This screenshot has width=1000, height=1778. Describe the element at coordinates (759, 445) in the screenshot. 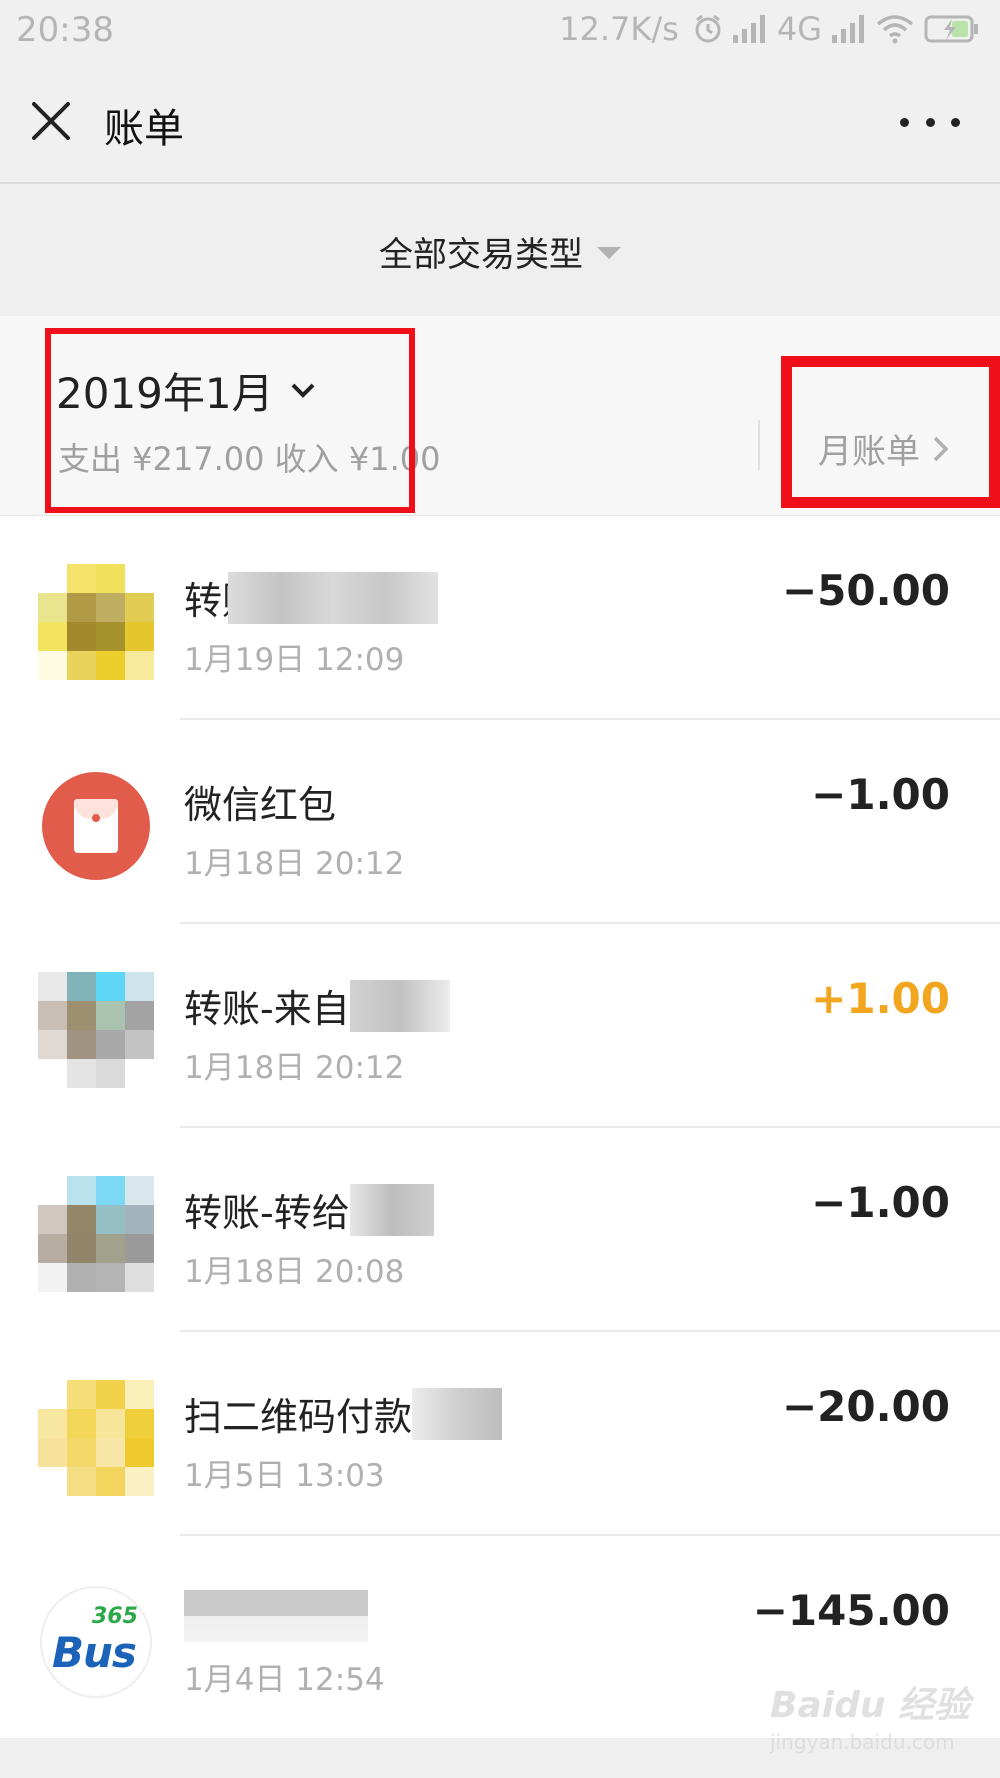

I see `divider` at that location.